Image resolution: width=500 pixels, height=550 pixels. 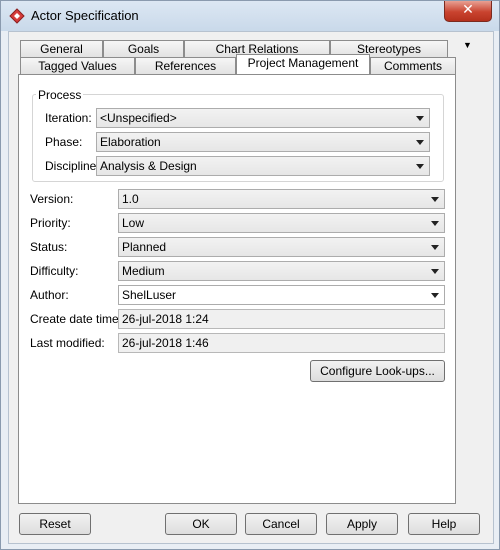 I want to click on process-group-title: Process, so click(x=60, y=95).